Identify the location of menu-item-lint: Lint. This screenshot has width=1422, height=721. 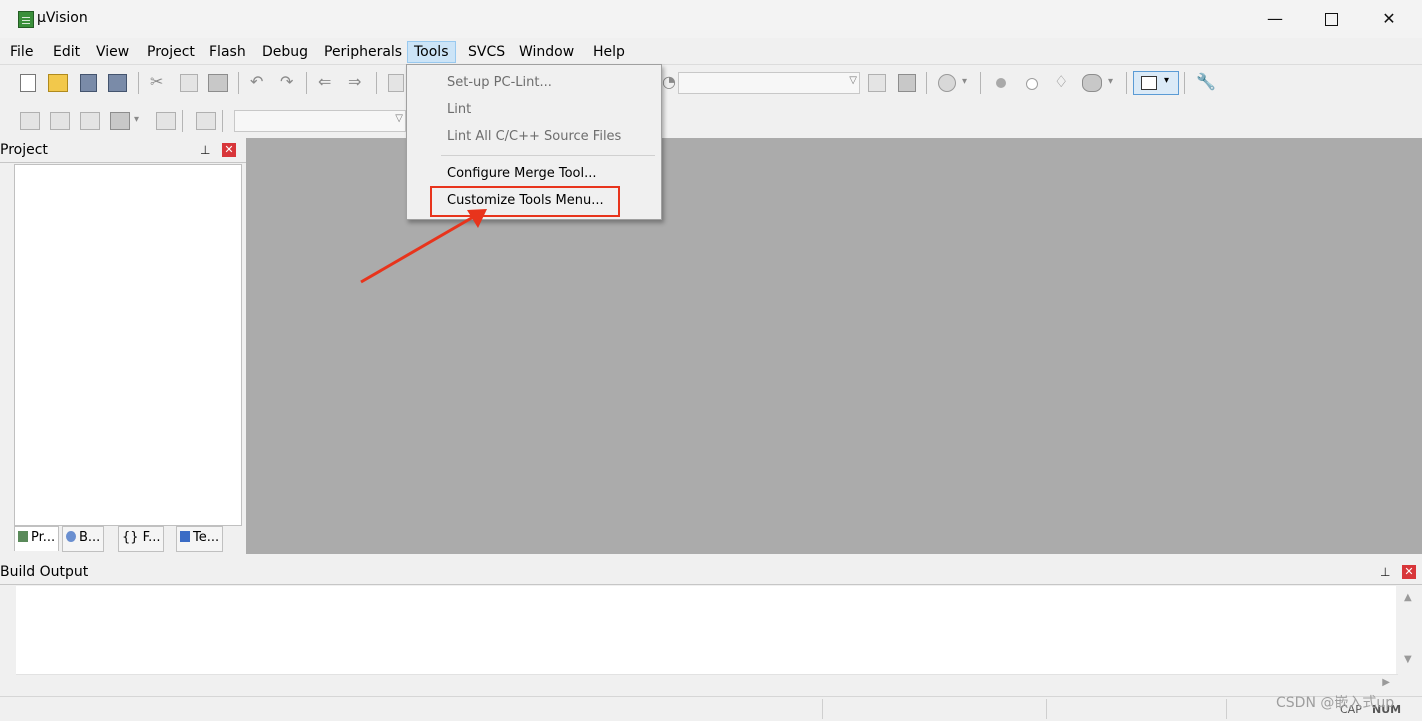
(459, 109).